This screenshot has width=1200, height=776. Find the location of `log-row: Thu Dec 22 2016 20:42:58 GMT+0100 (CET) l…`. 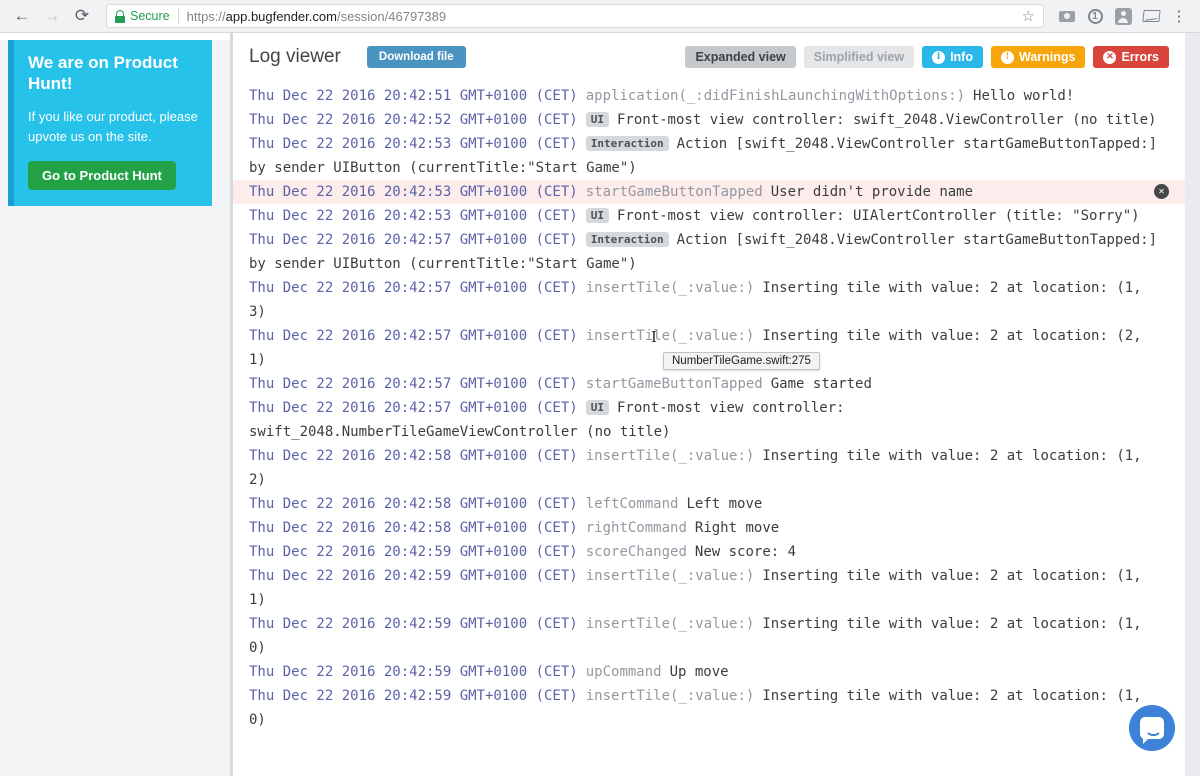

log-row: Thu Dec 22 2016 20:42:58 GMT+0100 (CET) l… is located at coordinates (706, 504).